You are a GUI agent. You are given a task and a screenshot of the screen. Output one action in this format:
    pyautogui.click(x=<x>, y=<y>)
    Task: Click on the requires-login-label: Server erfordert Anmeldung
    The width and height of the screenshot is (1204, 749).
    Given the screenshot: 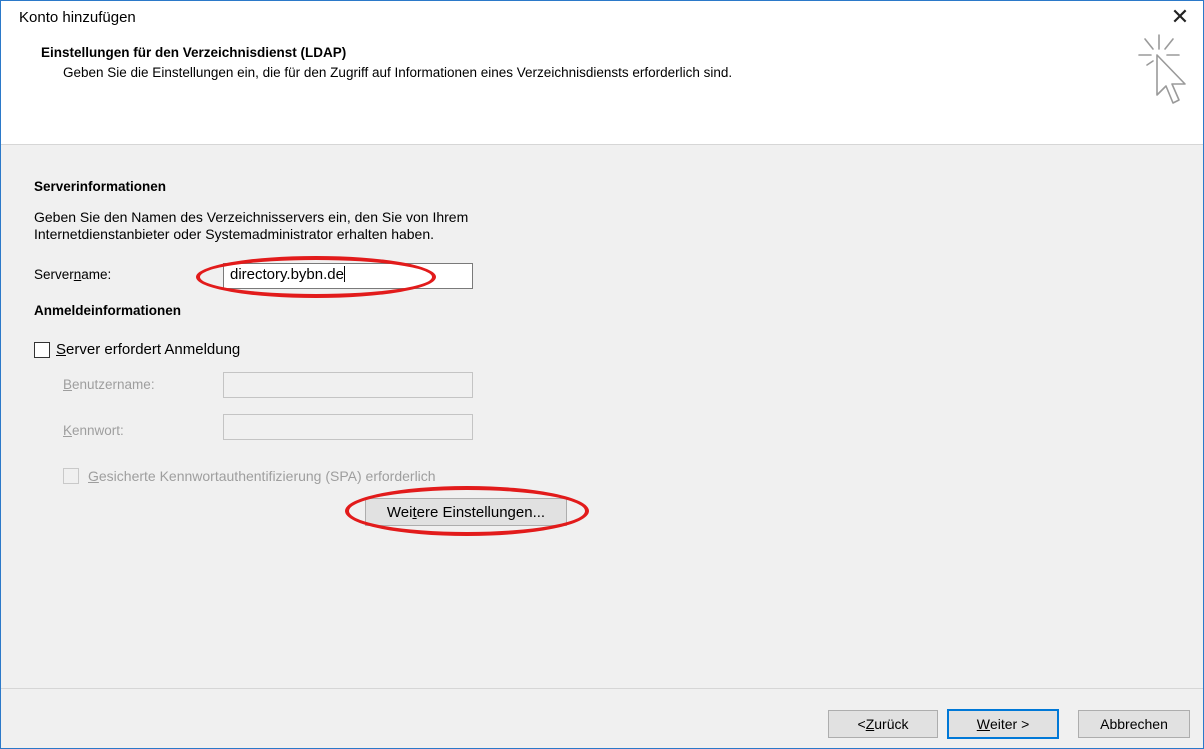 What is the action you would take?
    pyautogui.click(x=148, y=349)
    